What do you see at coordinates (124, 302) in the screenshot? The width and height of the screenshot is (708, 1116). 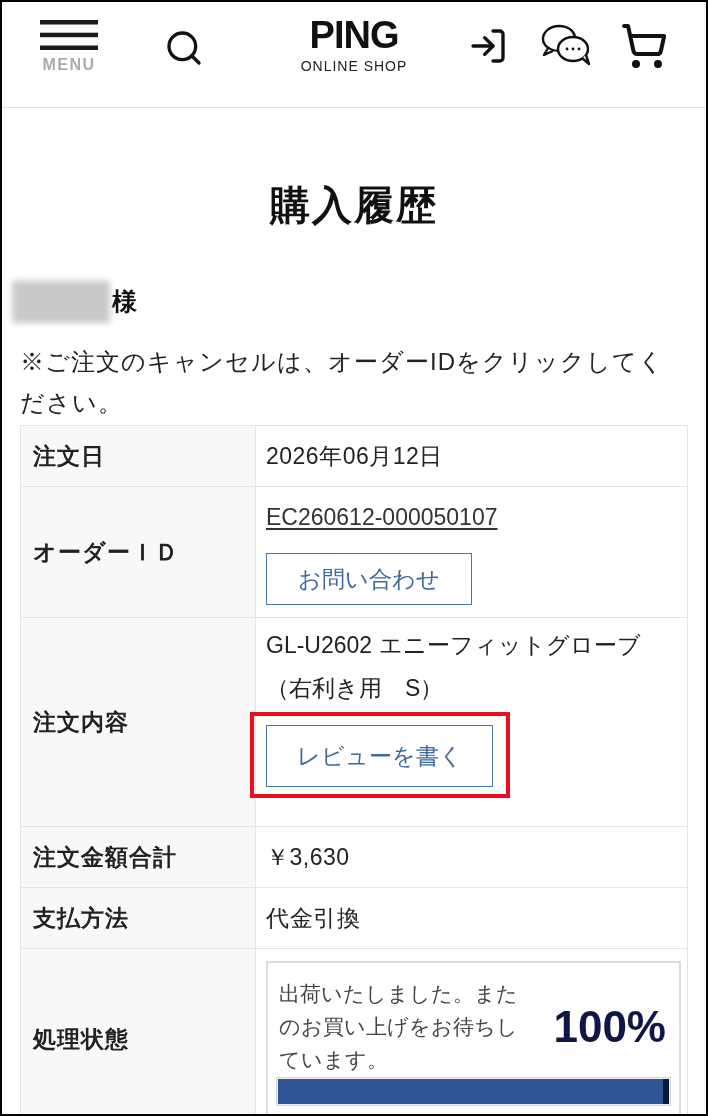 I see `honorific-text: 様` at bounding box center [124, 302].